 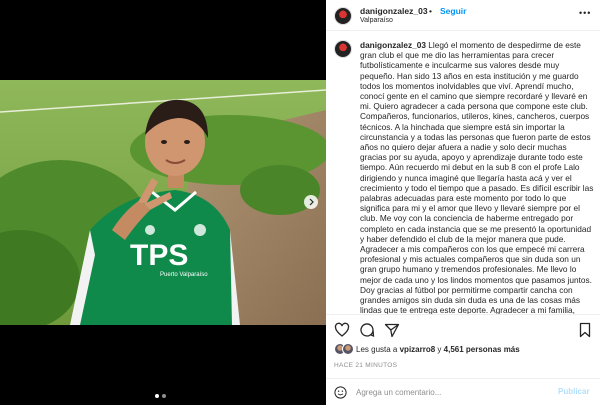 What do you see at coordinates (164, 396) in the screenshot?
I see `carousel-dot` at bounding box center [164, 396].